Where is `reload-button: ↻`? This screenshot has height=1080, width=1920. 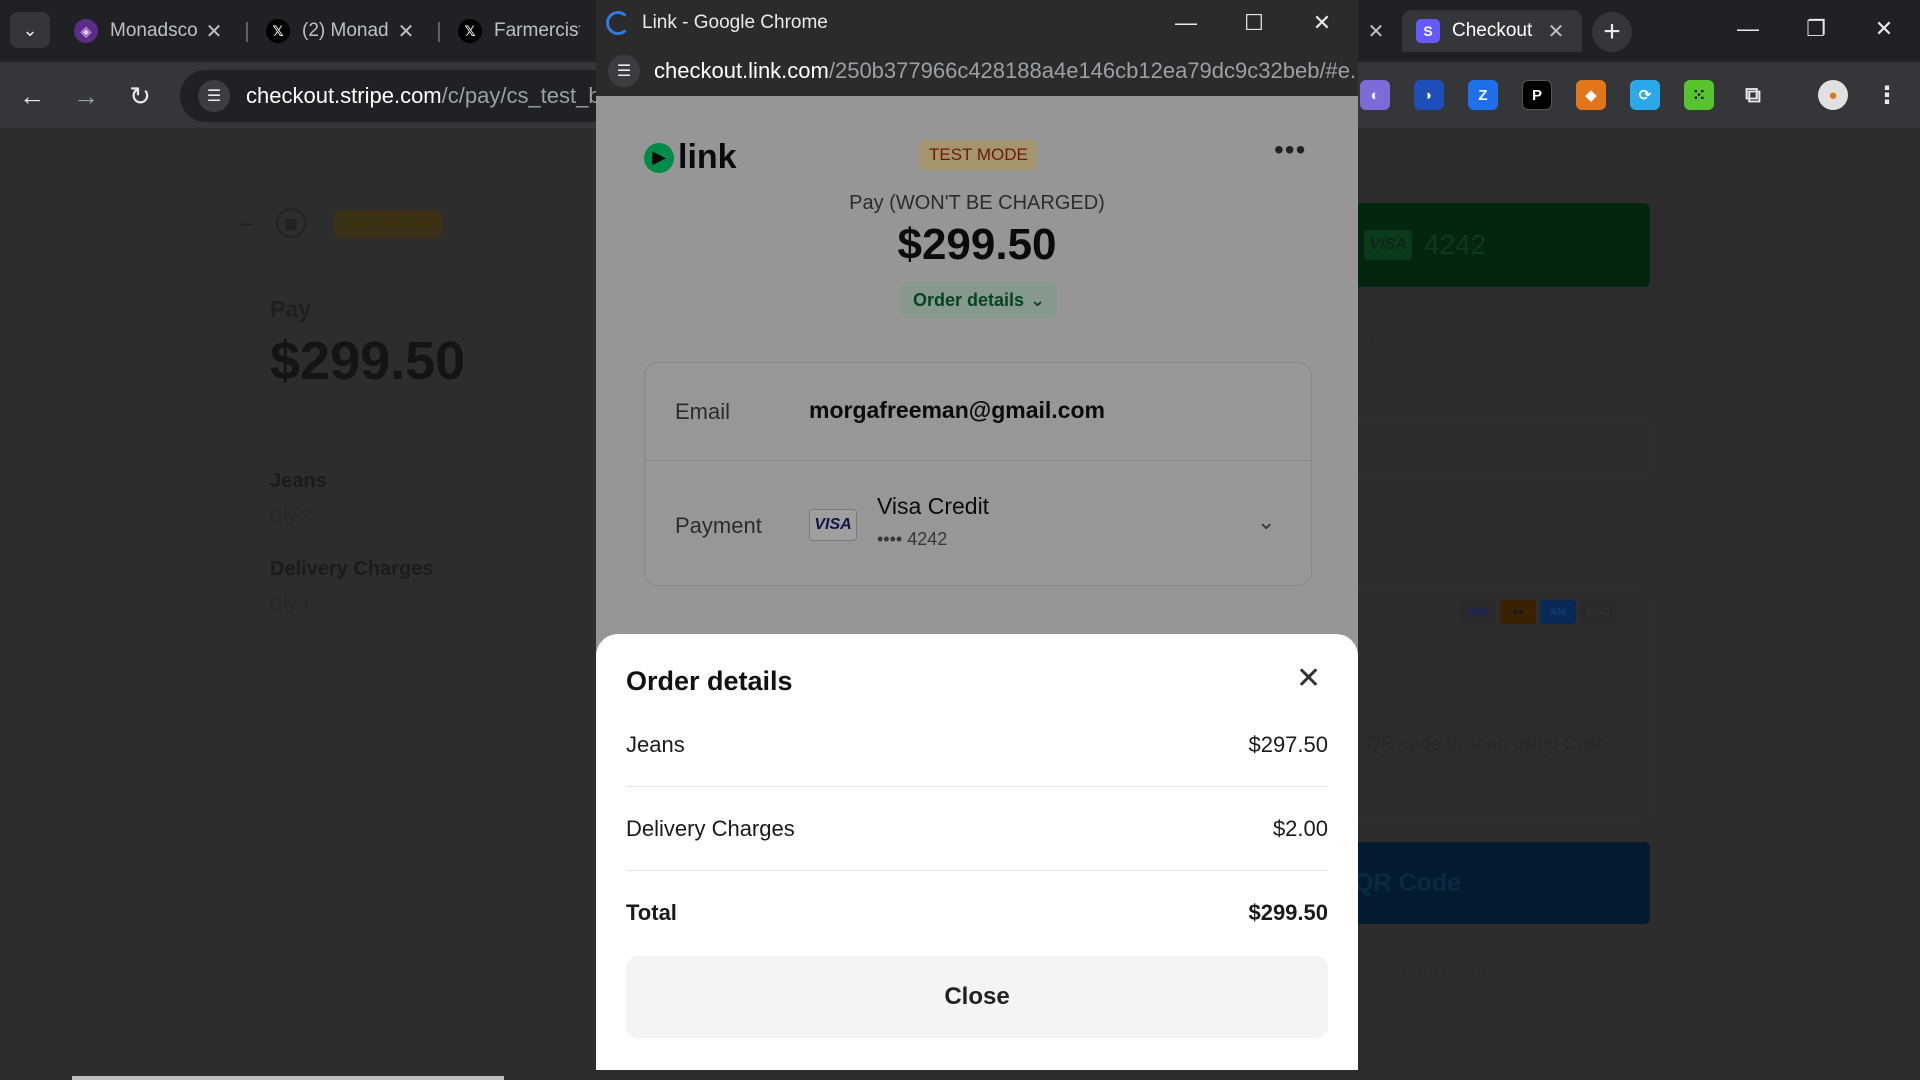 reload-button: ↻ is located at coordinates (140, 96).